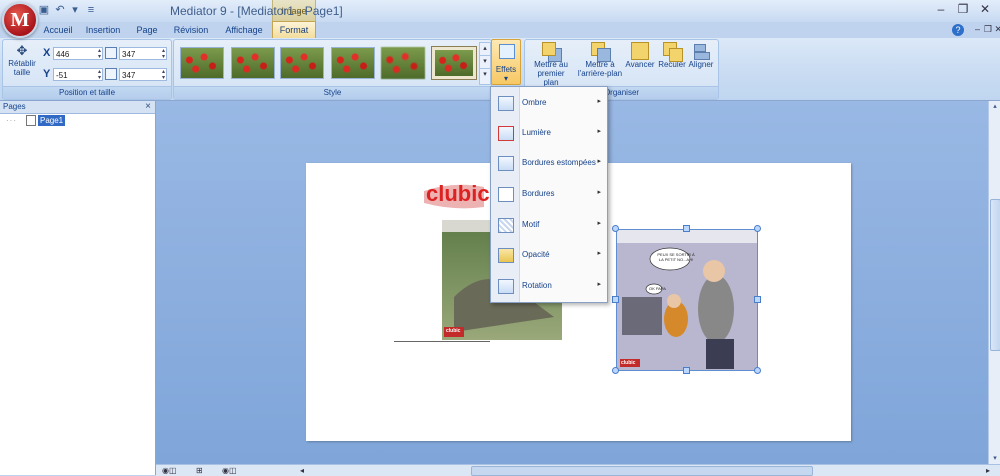 The image size is (1000, 476). I want to click on view-mode-icon: ◉◫, so click(169, 470).